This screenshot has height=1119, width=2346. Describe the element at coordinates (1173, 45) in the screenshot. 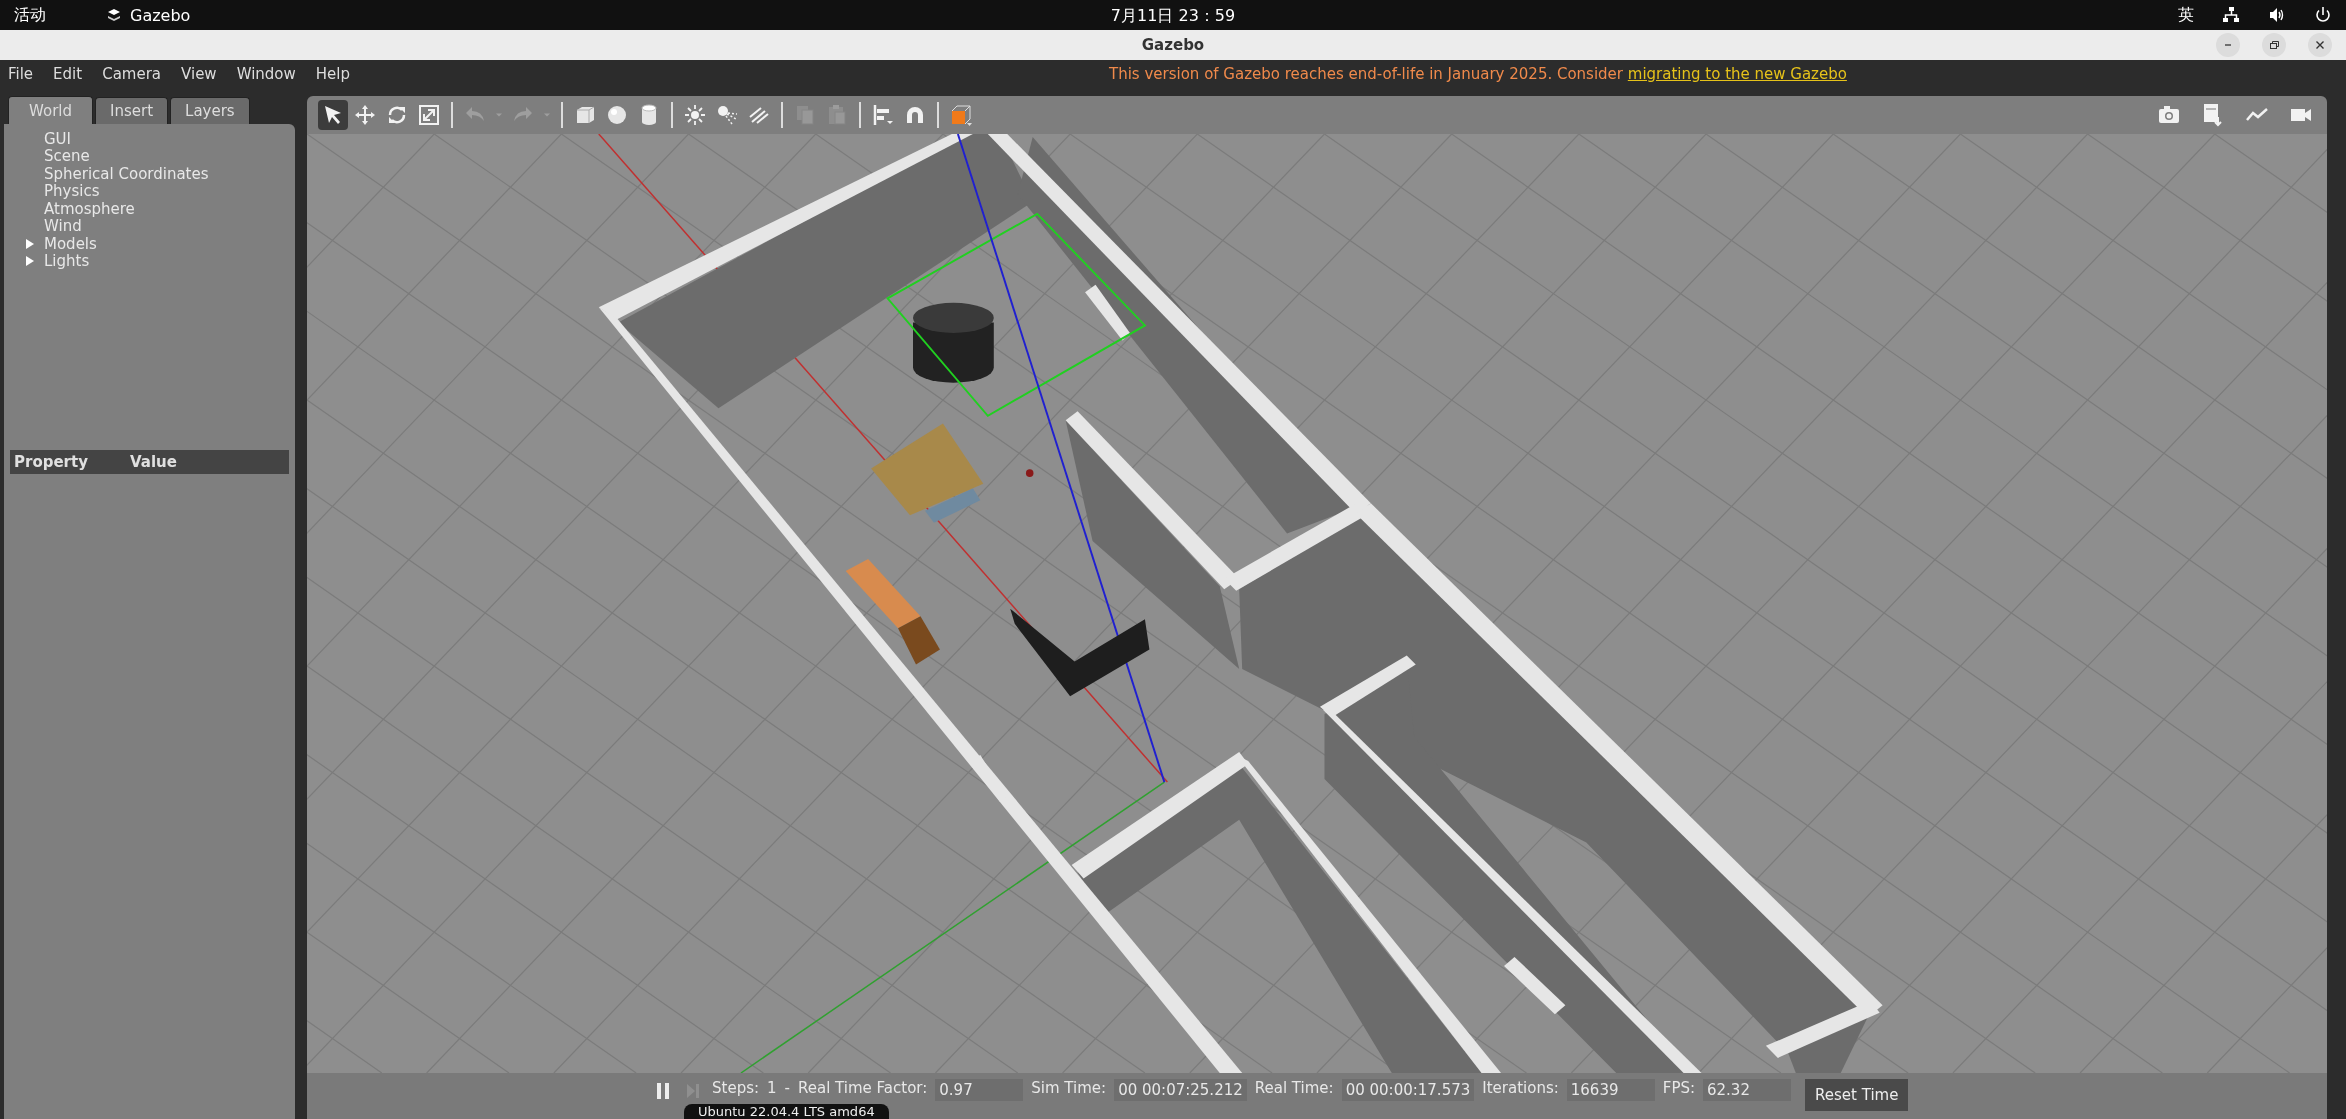

I see `window-title: Gazebo` at that location.